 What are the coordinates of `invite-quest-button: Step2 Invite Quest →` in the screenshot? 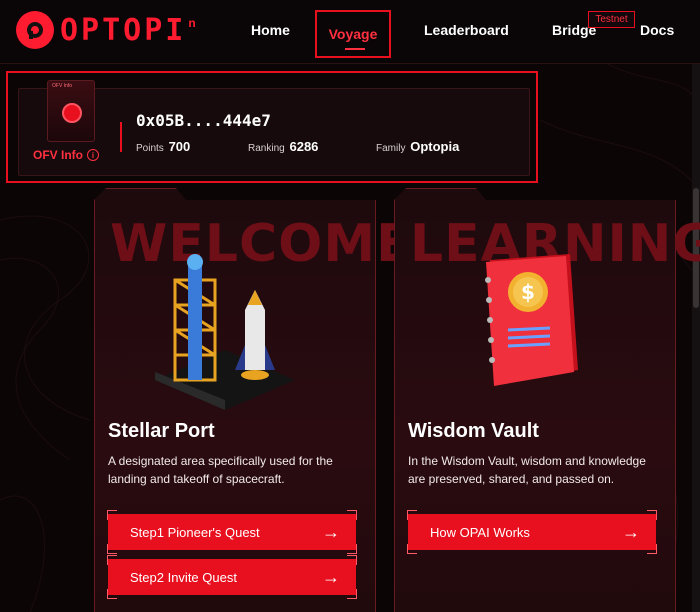 It's located at (232, 577).